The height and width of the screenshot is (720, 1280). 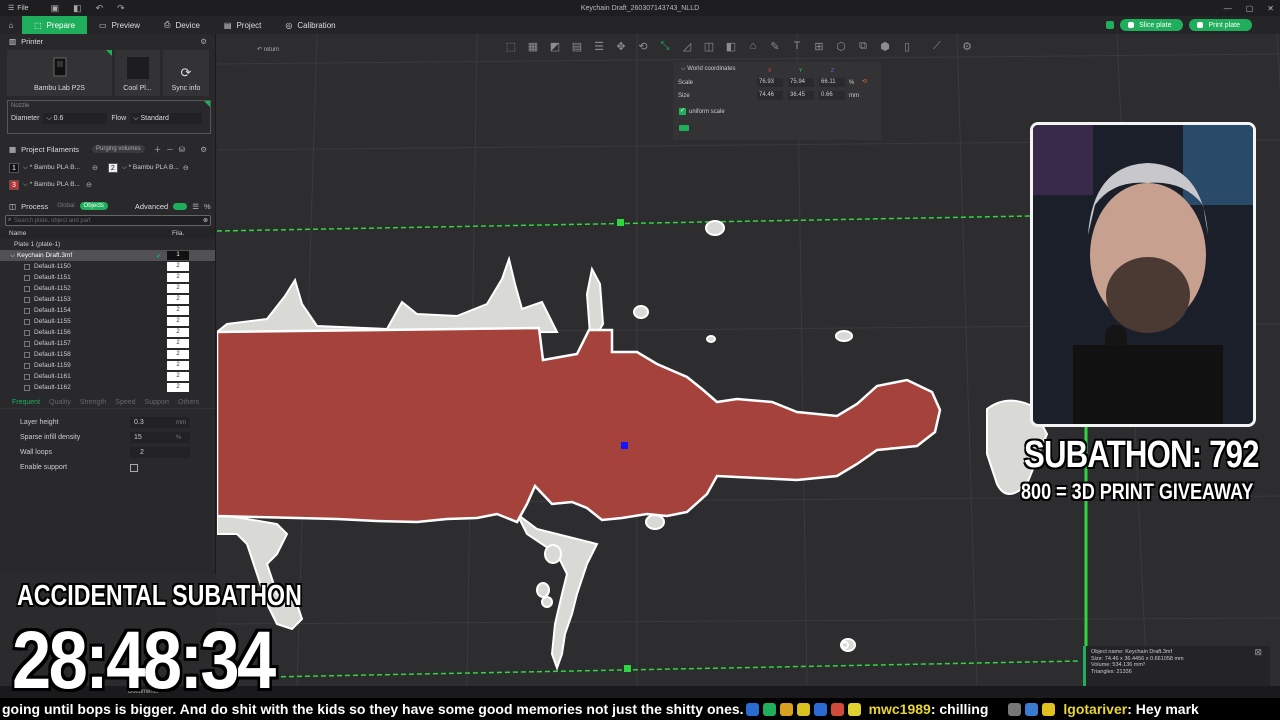 What do you see at coordinates (1270, 8) in the screenshot?
I see `close-icon: ✕` at bounding box center [1270, 8].